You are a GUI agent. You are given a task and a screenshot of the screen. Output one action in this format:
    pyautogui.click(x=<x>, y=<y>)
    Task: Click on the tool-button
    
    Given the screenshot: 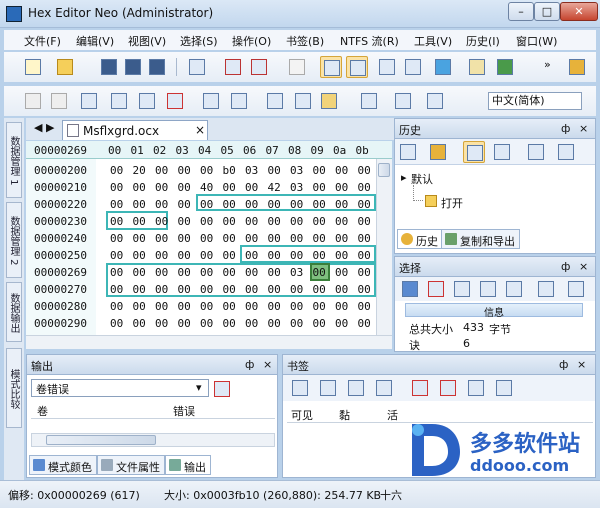 What is the action you would take?
    pyautogui.click(x=435, y=101)
    